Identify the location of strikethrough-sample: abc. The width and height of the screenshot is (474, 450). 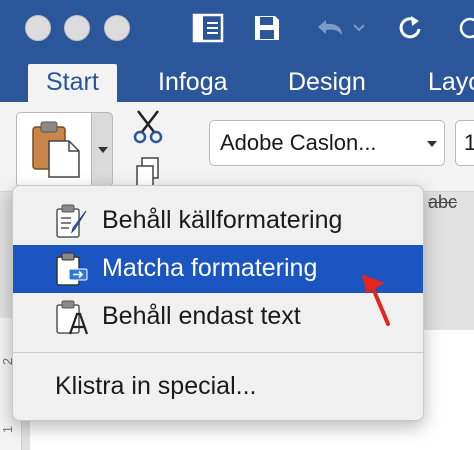
(442, 202).